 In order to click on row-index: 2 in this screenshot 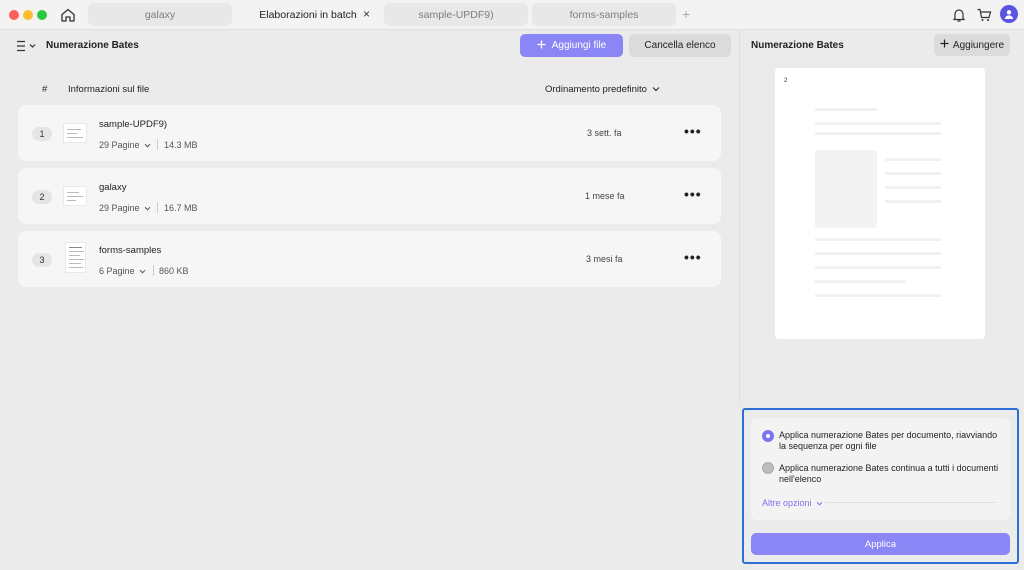, I will do `click(42, 197)`.